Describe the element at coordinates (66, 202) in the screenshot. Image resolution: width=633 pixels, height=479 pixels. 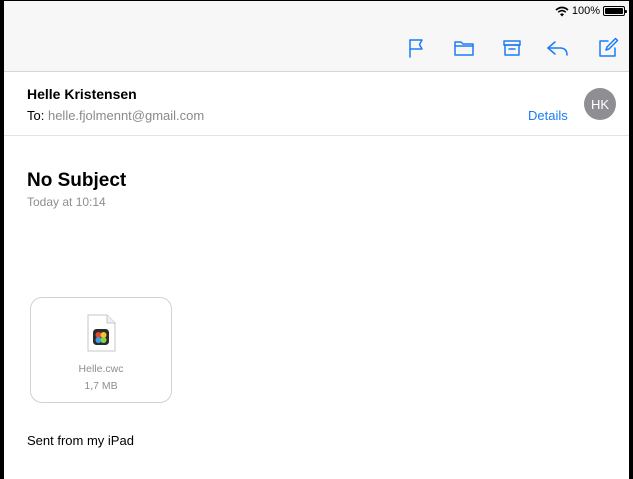
I see `message-date: Today at 10:14` at that location.